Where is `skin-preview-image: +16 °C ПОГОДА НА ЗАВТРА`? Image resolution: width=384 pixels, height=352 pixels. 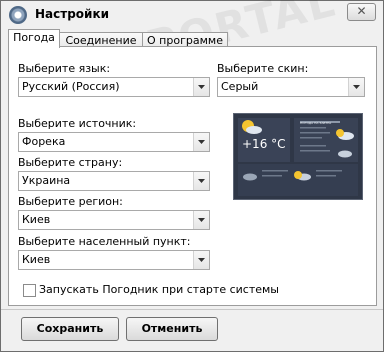 skin-preview-image: +16 °C ПОГОДА НА ЗАВТРА is located at coordinates (298, 156).